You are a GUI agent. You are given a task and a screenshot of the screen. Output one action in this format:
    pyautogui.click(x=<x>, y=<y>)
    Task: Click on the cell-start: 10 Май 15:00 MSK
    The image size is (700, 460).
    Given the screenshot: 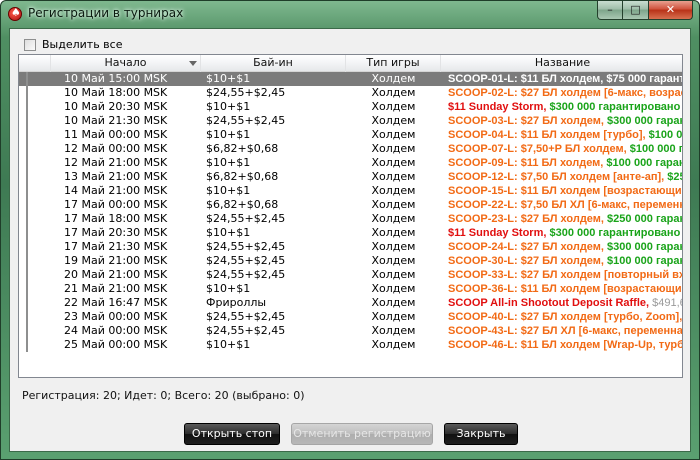 What is the action you would take?
    pyautogui.click(x=116, y=78)
    